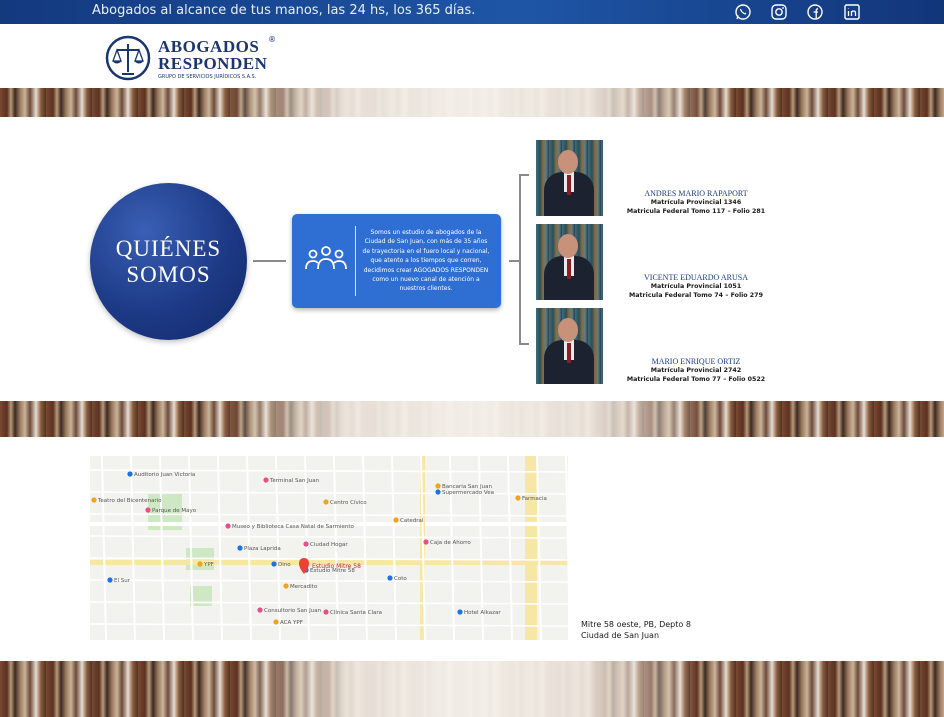  I want to click on map-poi-label: Terminal San Juan, so click(294, 481).